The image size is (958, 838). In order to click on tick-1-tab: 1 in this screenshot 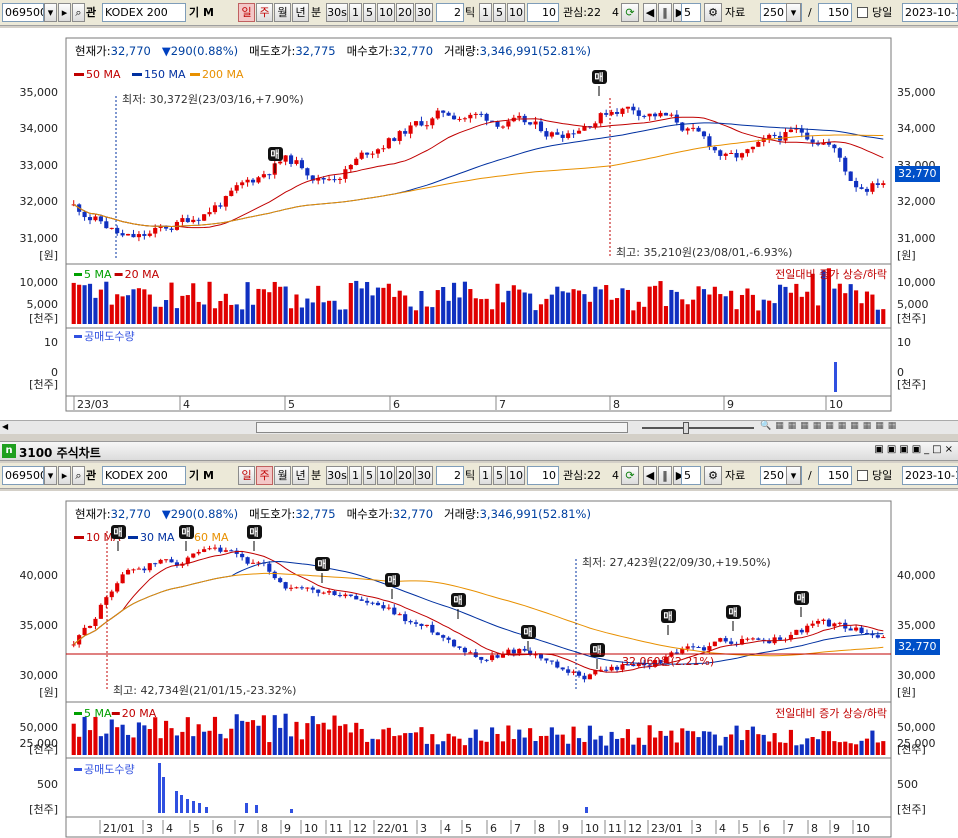, I will do `click(485, 12)`.